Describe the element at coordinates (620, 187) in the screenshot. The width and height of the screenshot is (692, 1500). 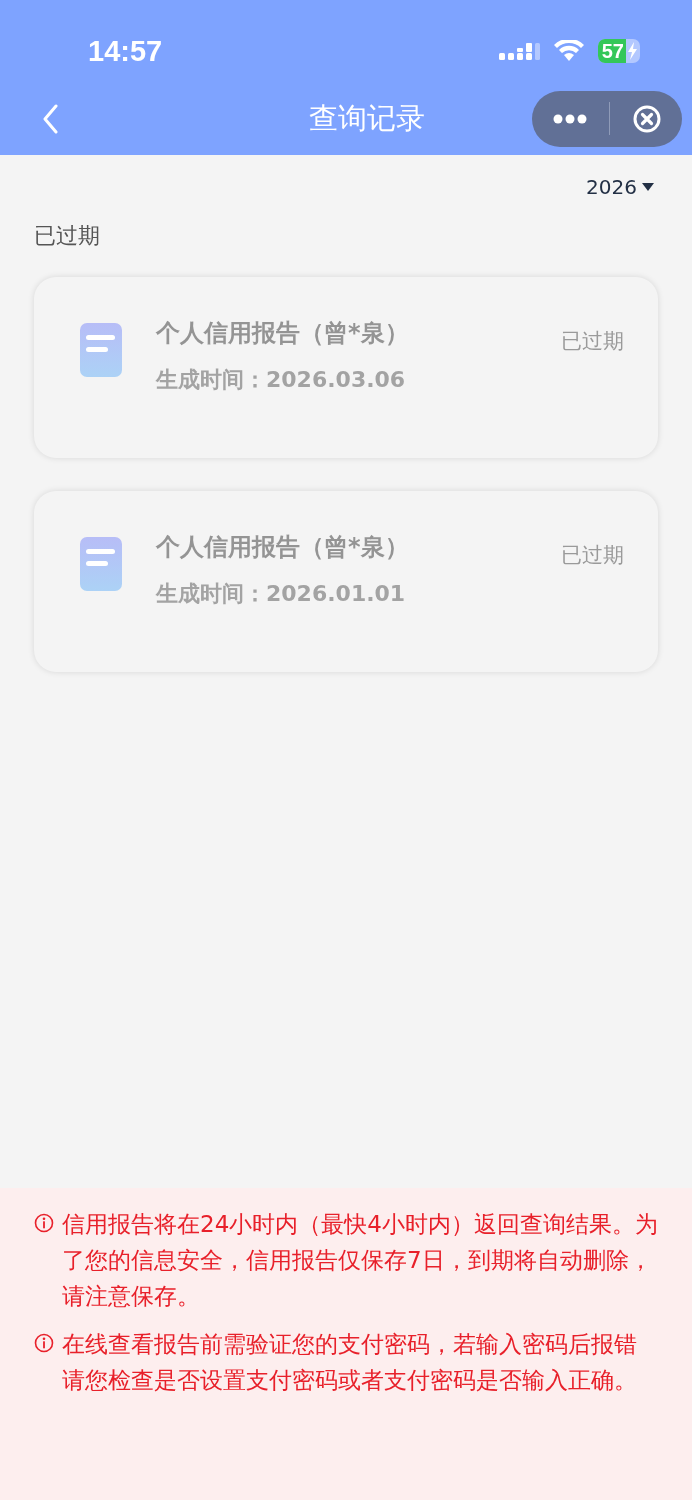
I see `year-dropdown: 2026` at that location.